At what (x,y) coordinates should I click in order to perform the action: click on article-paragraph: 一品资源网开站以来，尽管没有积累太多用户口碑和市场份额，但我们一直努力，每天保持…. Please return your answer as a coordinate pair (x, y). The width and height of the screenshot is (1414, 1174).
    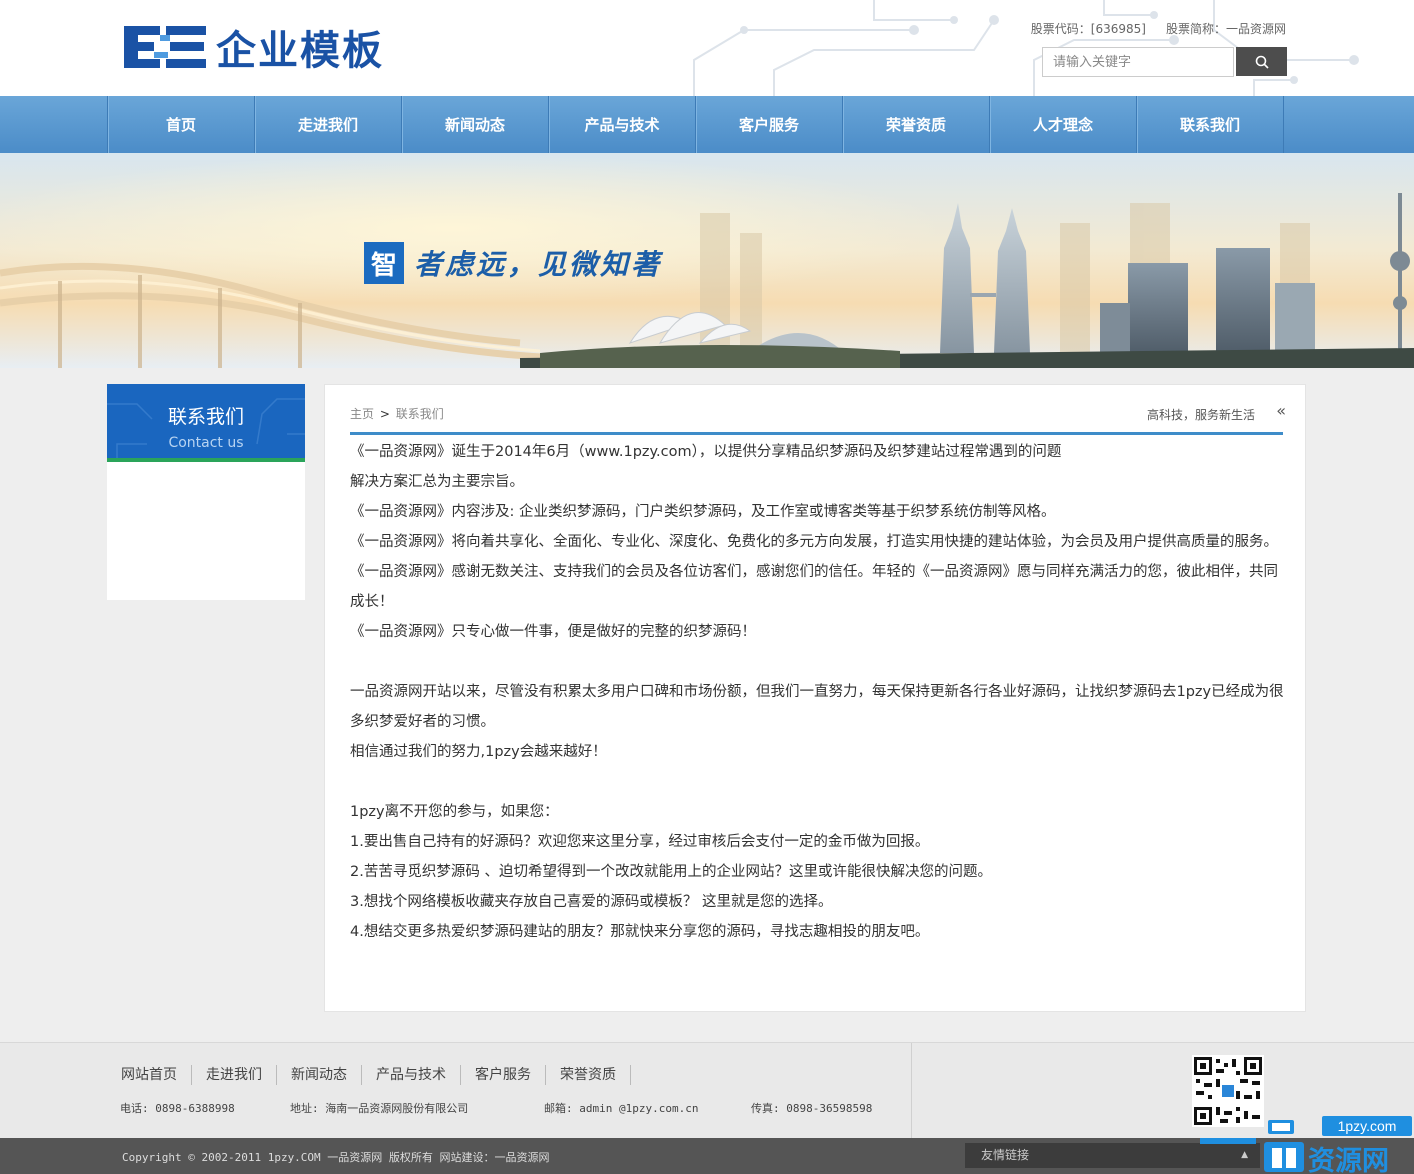
    Looking at the image, I should click on (817, 707).